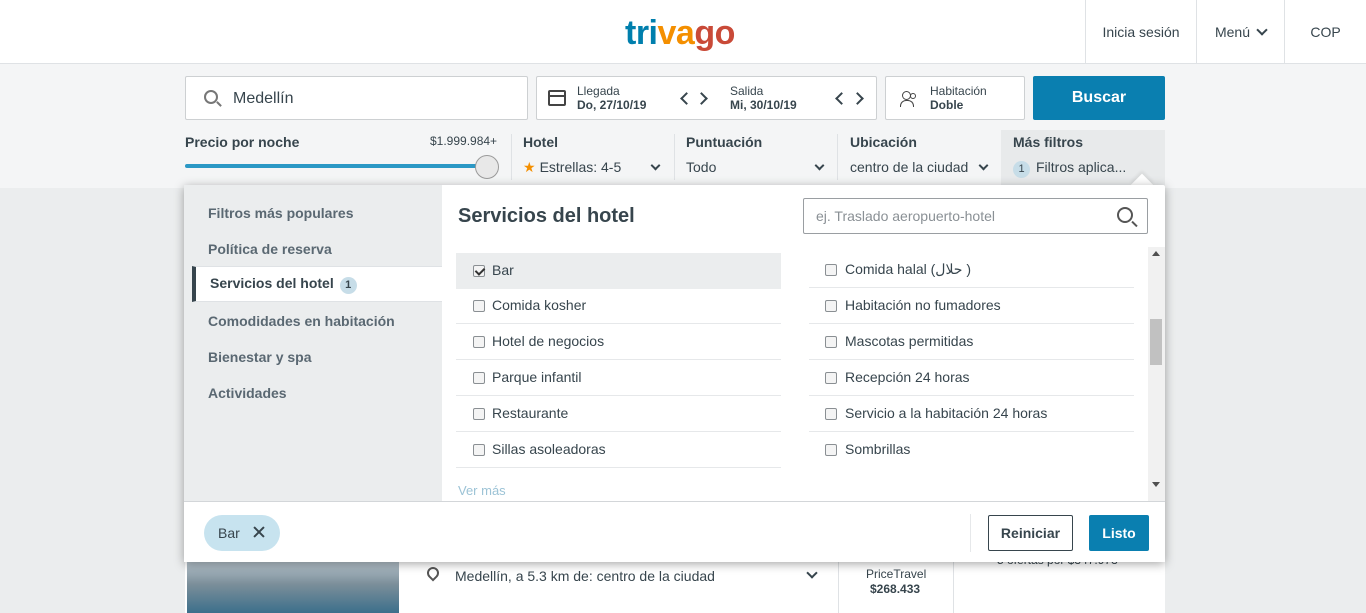  What do you see at coordinates (593, 157) in the screenshot?
I see `hotel-filter: Hotel ★ Estrellas: 4-5` at bounding box center [593, 157].